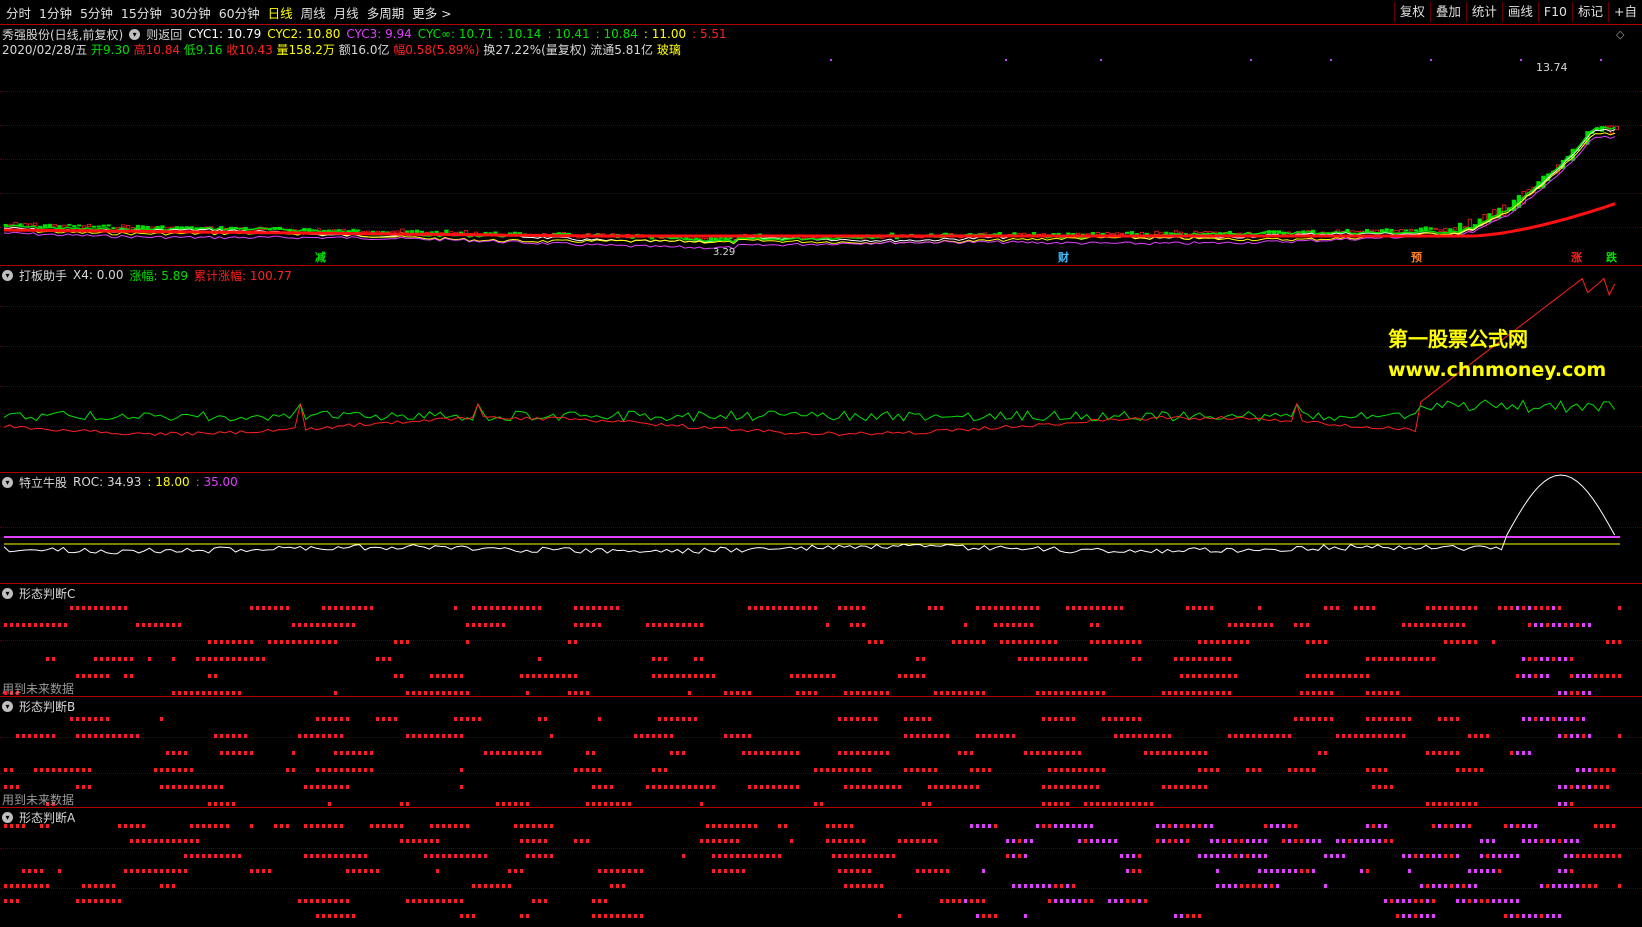 The width and height of the screenshot is (1642, 927). What do you see at coordinates (431, 12) in the screenshot?
I see `tab-more: 更多 >` at bounding box center [431, 12].